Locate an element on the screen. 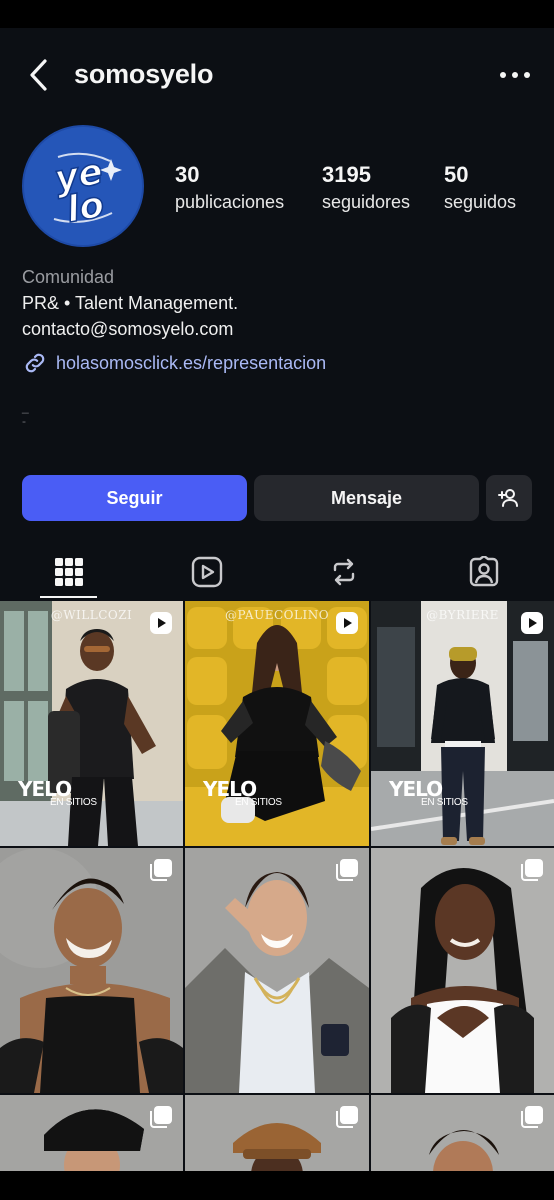 The width and height of the screenshot is (554, 1200). bio-line-1: PR& • Talent Management. is located at coordinates (130, 303).